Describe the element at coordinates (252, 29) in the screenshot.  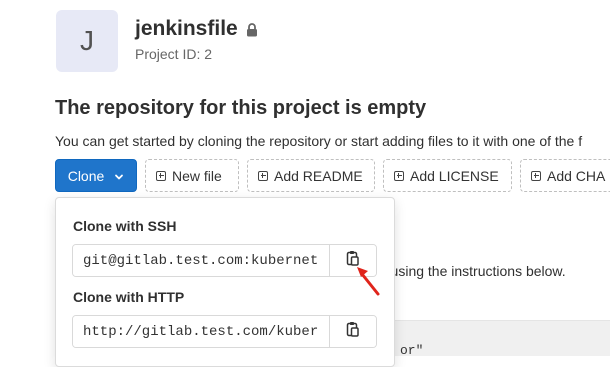
I see `lock-icon` at that location.